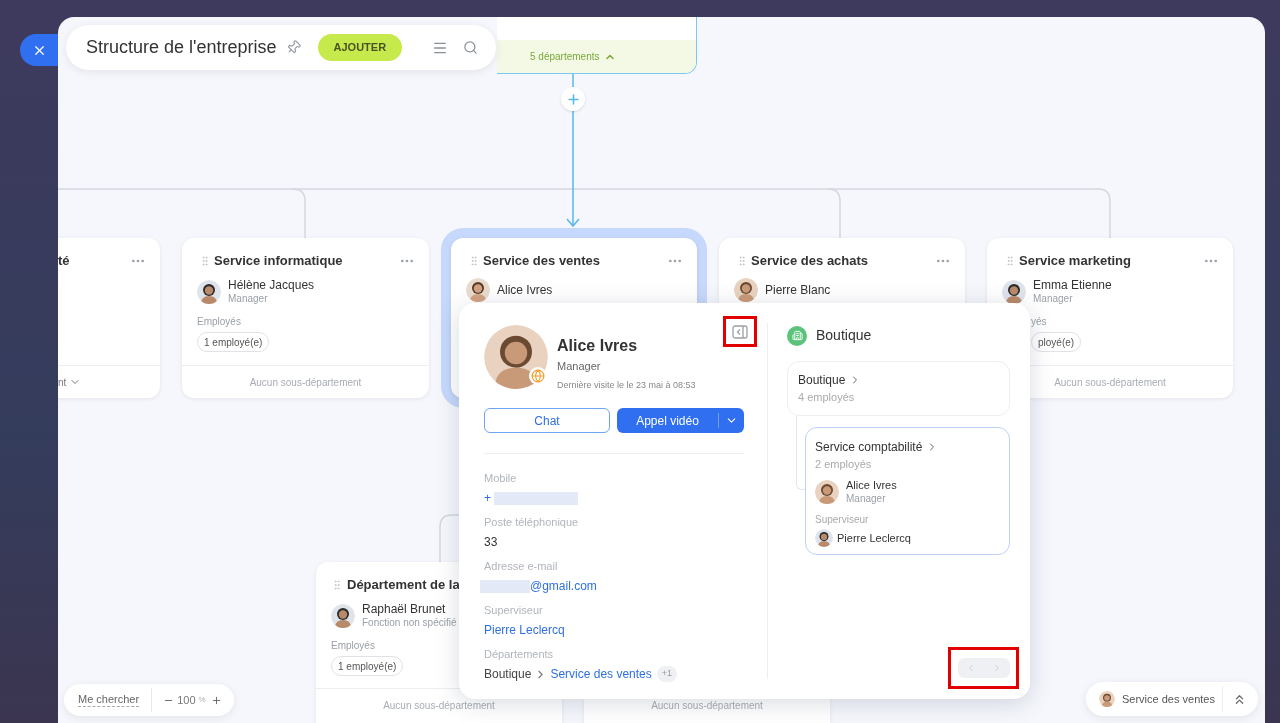  I want to click on zoom-in-icon, so click(216, 700).